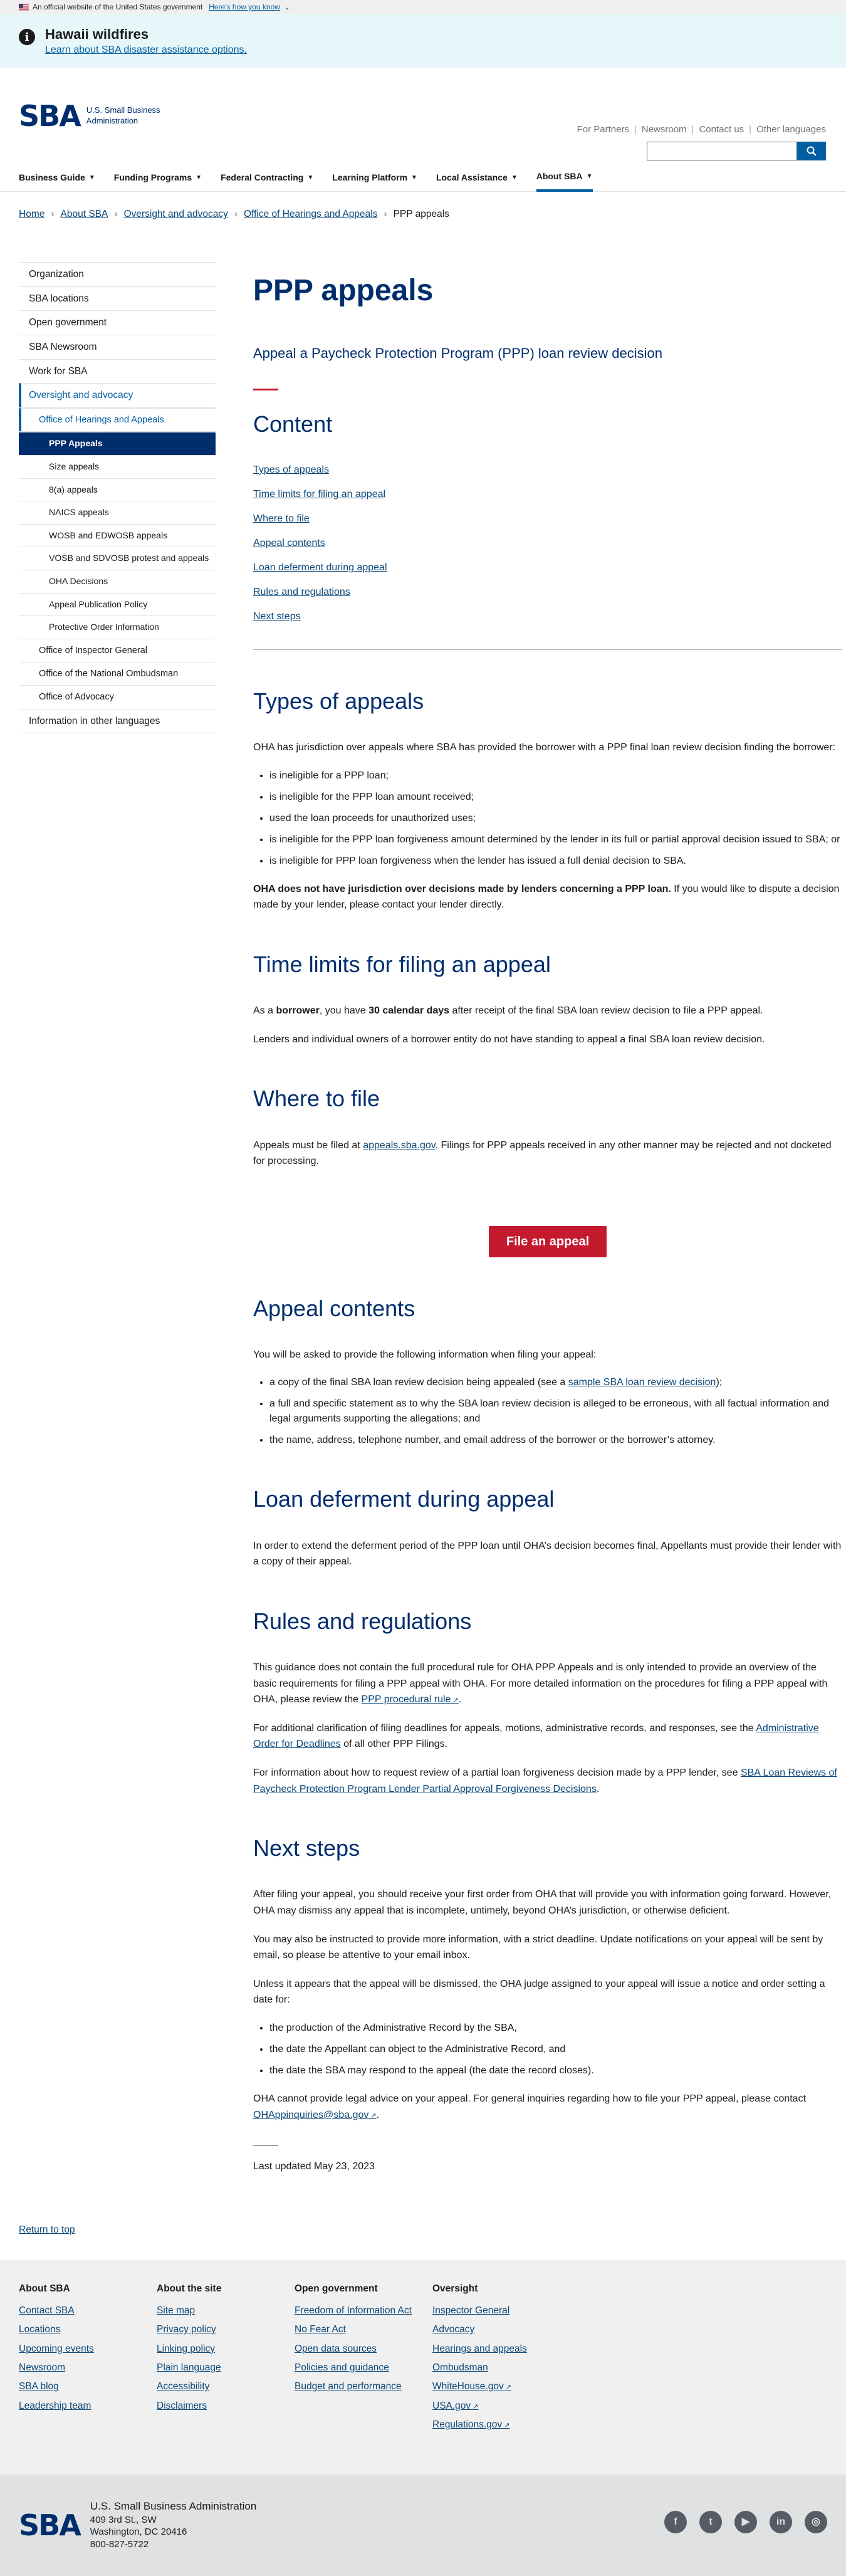 The width and height of the screenshot is (846, 2576). What do you see at coordinates (217, 2406) in the screenshot?
I see `footer-link: Disclaimers` at bounding box center [217, 2406].